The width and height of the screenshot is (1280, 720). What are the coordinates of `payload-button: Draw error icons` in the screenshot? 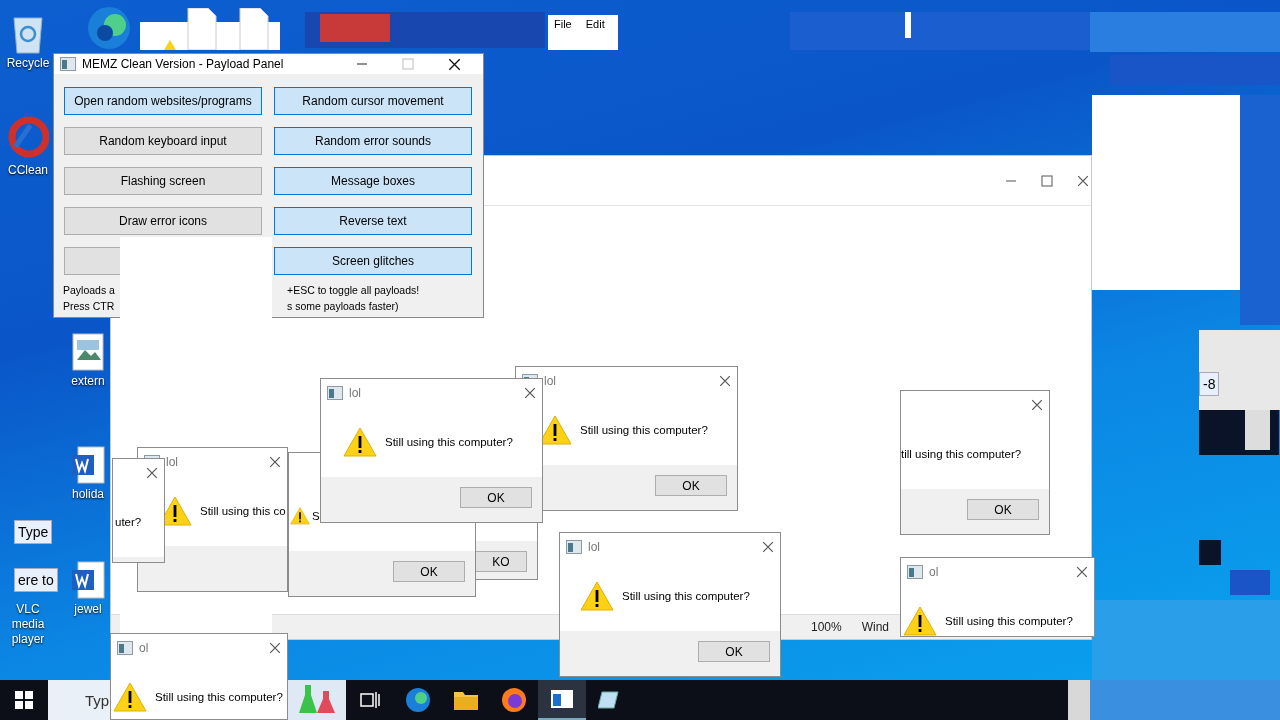 It's located at (163, 221).